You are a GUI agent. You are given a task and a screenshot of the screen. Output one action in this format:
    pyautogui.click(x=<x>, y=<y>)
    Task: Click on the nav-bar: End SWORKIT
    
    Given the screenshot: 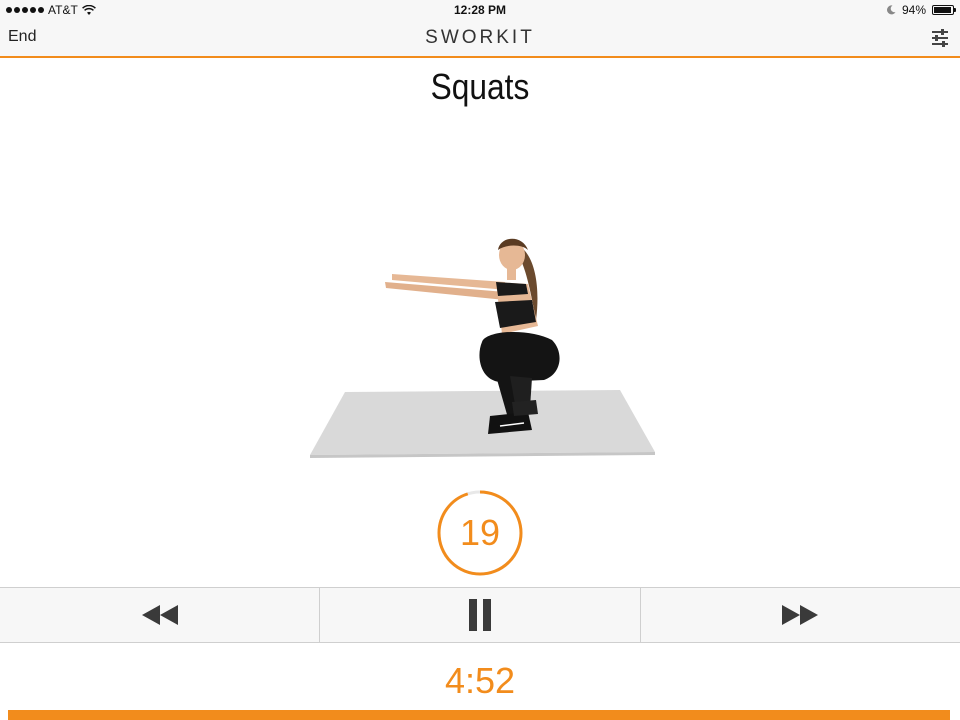 What is the action you would take?
    pyautogui.click(x=480, y=39)
    